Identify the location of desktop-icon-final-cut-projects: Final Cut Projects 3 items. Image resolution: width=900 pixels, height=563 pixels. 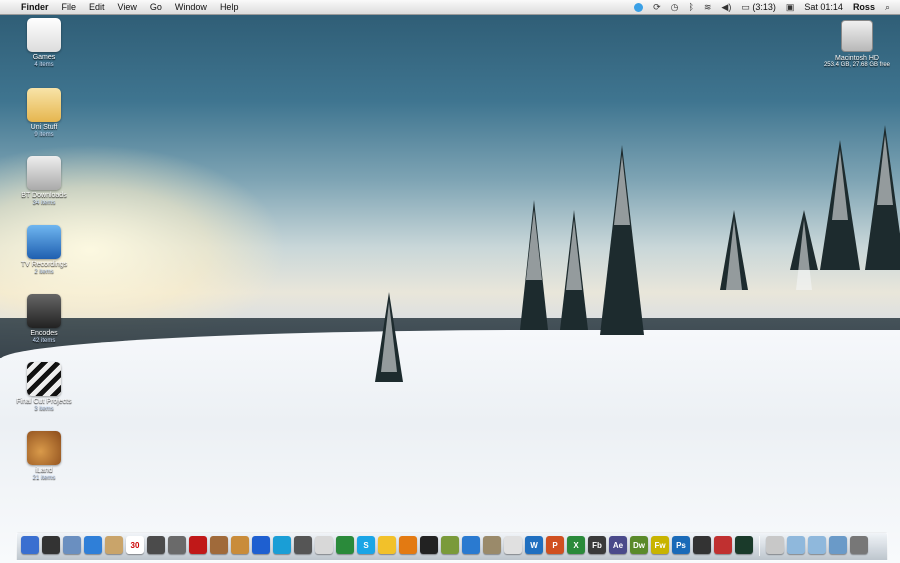
(44, 387).